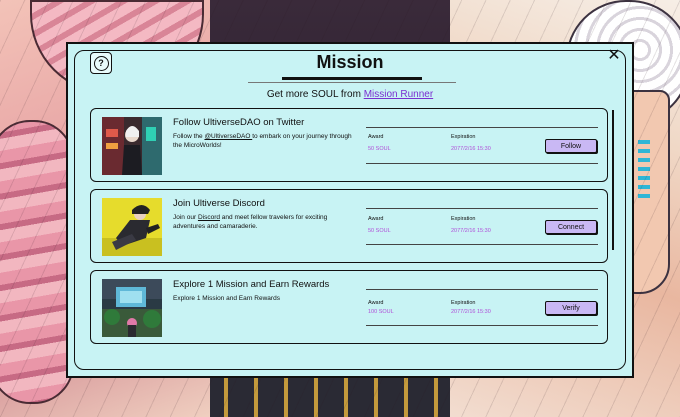  What do you see at coordinates (315, 94) in the screenshot?
I see `subtitle-text: Get more SOUL from` at bounding box center [315, 94].